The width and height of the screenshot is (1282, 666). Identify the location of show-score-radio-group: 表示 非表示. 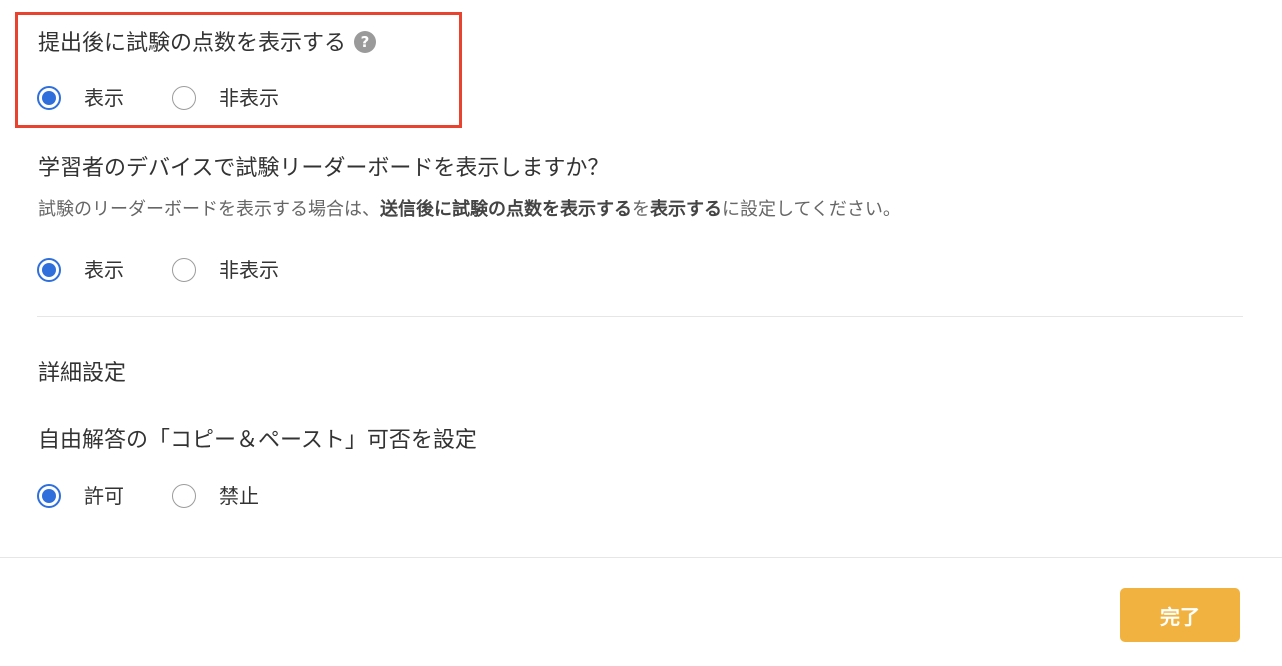
(182, 98).